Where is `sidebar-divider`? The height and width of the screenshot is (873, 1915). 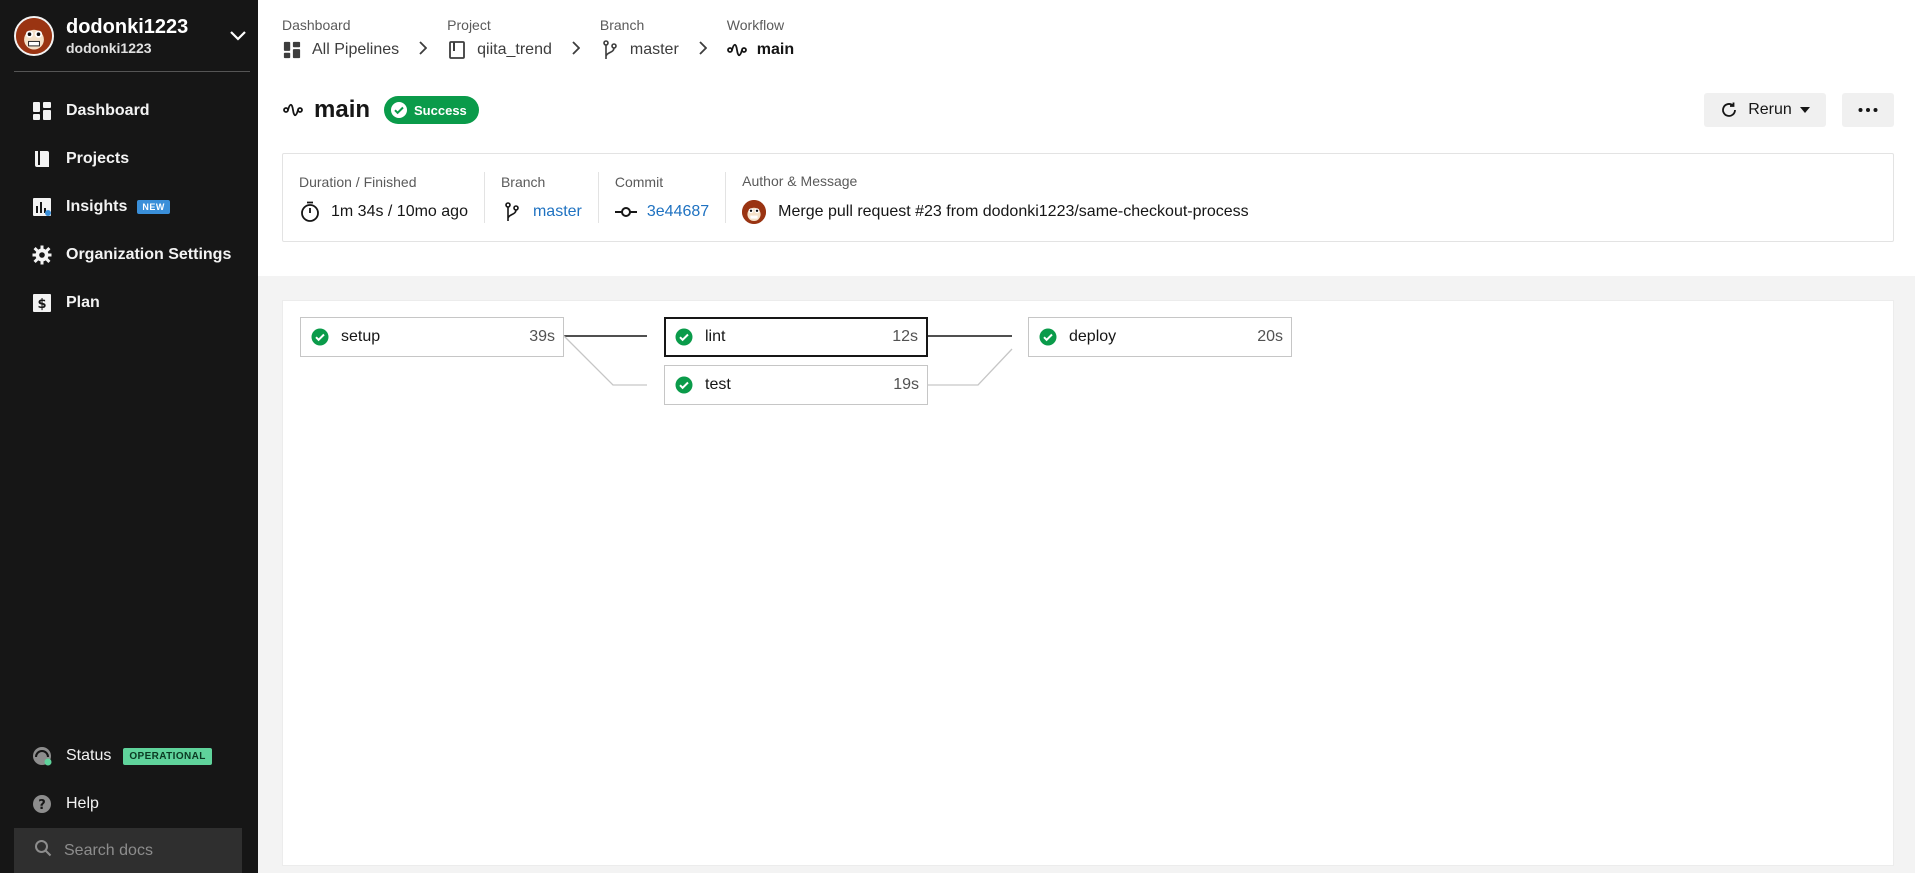
sidebar-divider is located at coordinates (132, 71).